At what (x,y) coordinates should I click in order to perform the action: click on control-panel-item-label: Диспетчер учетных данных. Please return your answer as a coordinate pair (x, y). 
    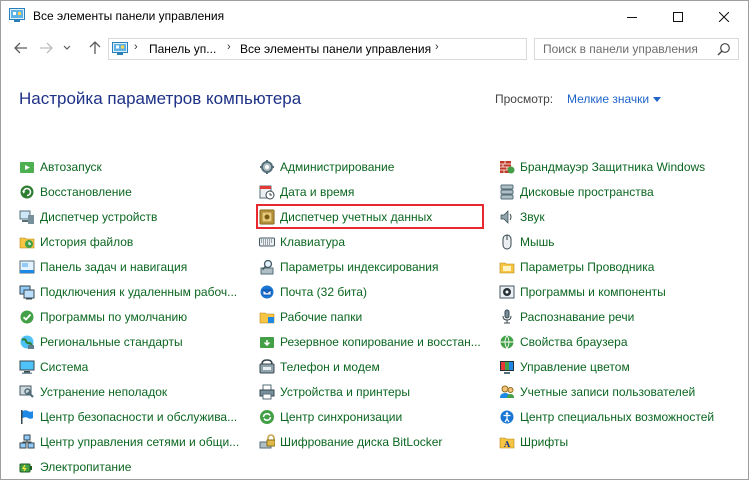
    Looking at the image, I should click on (356, 216).